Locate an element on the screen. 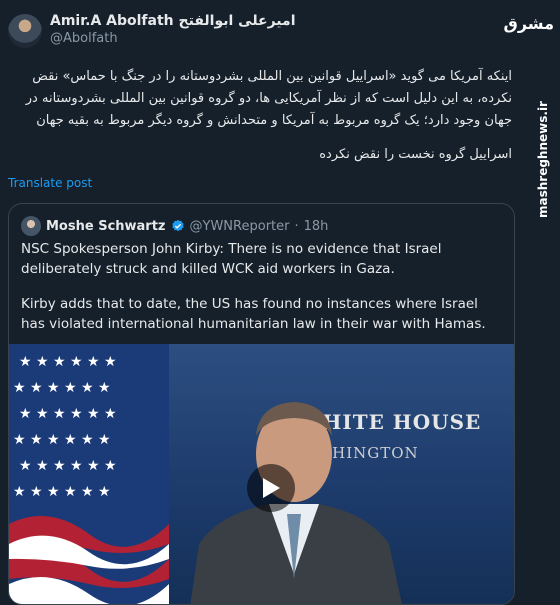 This screenshot has height=605, width=560. author-avatar is located at coordinates (25, 31).